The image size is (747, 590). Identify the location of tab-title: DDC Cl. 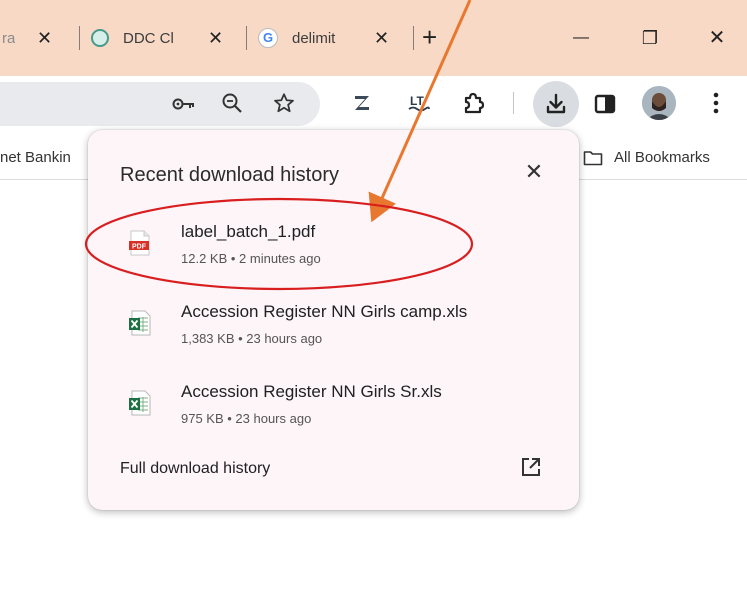
(148, 38).